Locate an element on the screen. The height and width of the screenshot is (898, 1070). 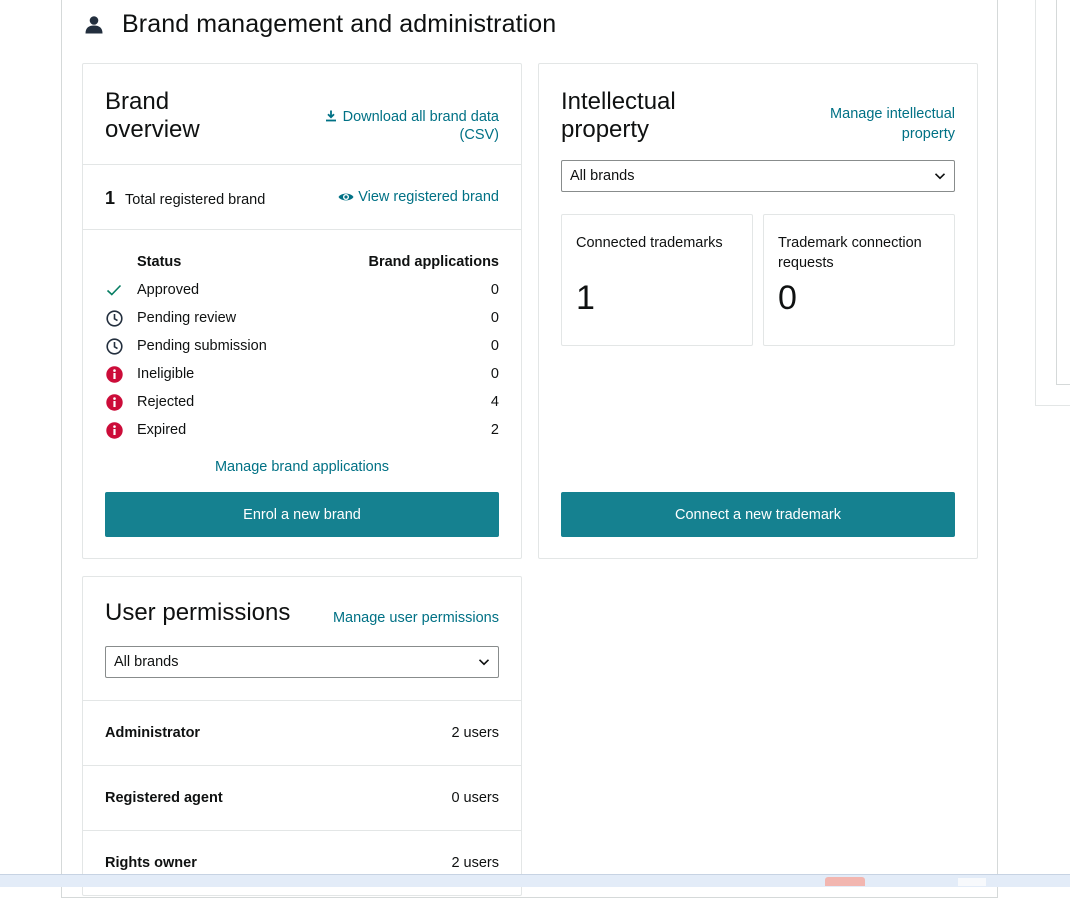
eye-icon is located at coordinates (346, 197).